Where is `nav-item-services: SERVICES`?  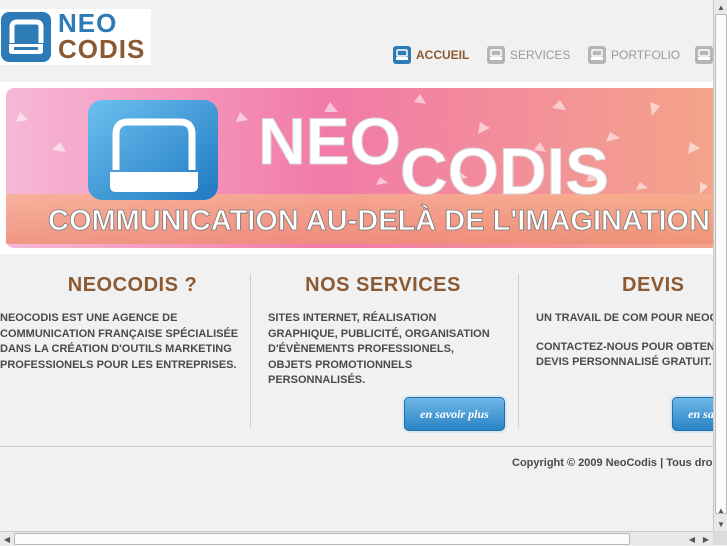 nav-item-services: SERVICES is located at coordinates (528, 55).